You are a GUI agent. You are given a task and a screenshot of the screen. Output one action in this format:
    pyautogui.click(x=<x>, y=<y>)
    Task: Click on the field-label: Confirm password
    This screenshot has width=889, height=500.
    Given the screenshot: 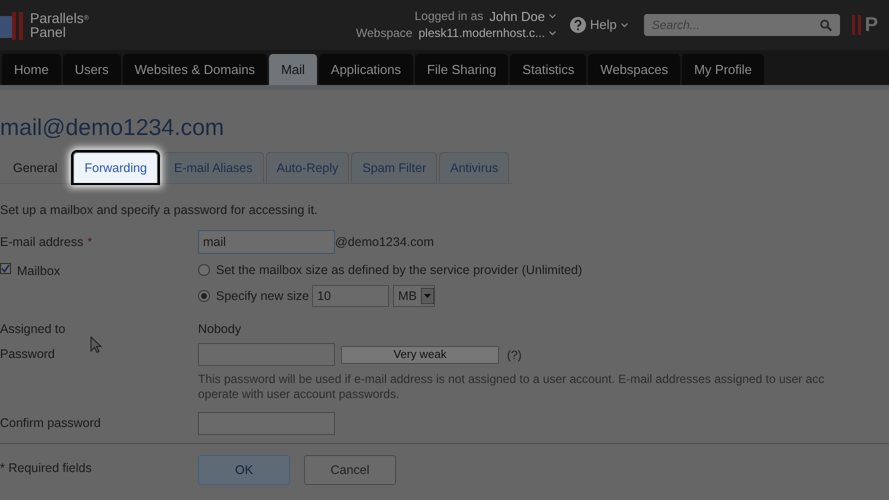 What is the action you would take?
    pyautogui.click(x=51, y=423)
    